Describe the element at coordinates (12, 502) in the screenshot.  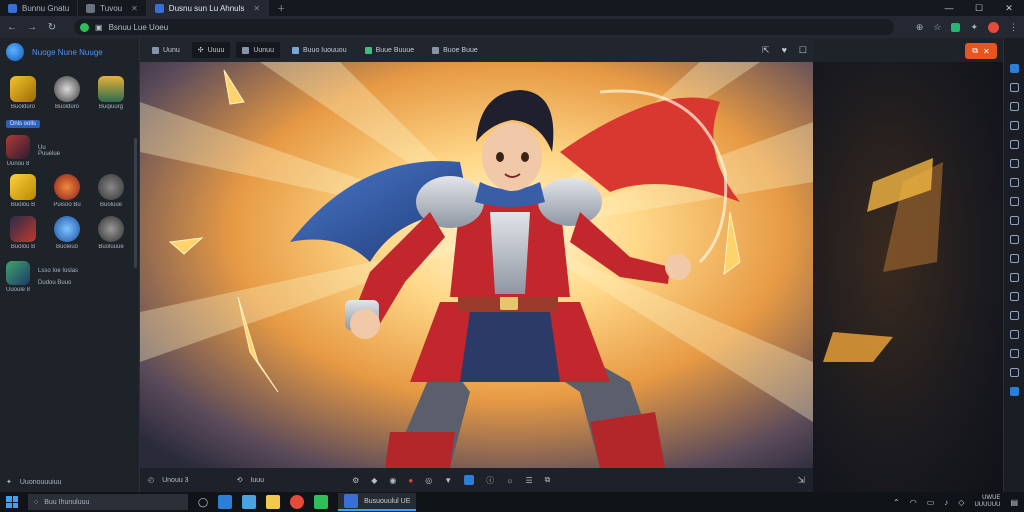
I see `start-icon` at that location.